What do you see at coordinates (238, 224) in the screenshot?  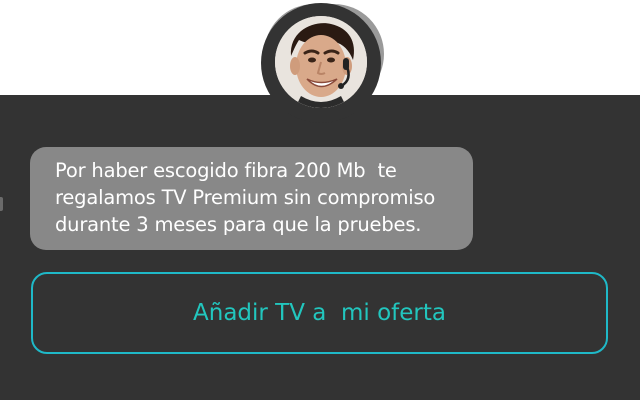 I see `message-line: durante 3 meses para que la pruebes.` at bounding box center [238, 224].